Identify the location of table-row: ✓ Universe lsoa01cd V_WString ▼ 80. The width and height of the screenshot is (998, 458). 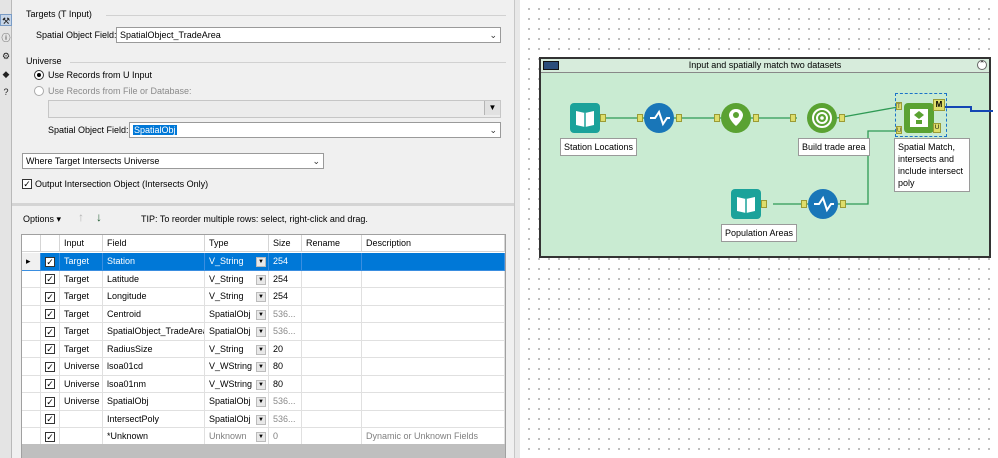
(263, 367).